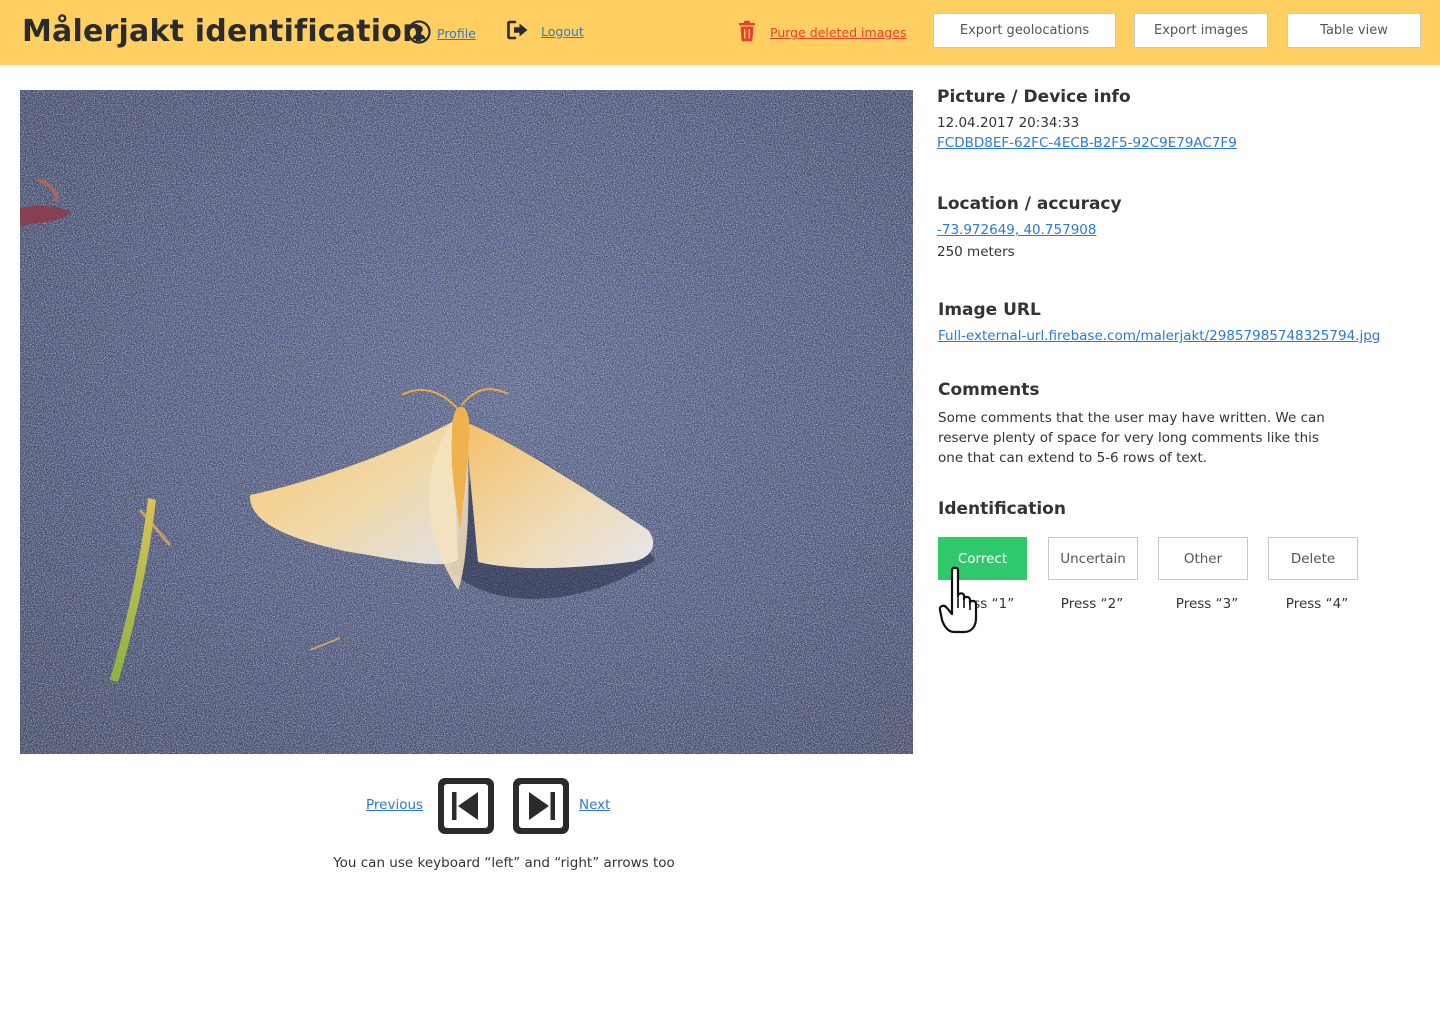 The width and height of the screenshot is (1440, 1024). Describe the element at coordinates (989, 390) in the screenshot. I see `comments-heading: Comments` at that location.